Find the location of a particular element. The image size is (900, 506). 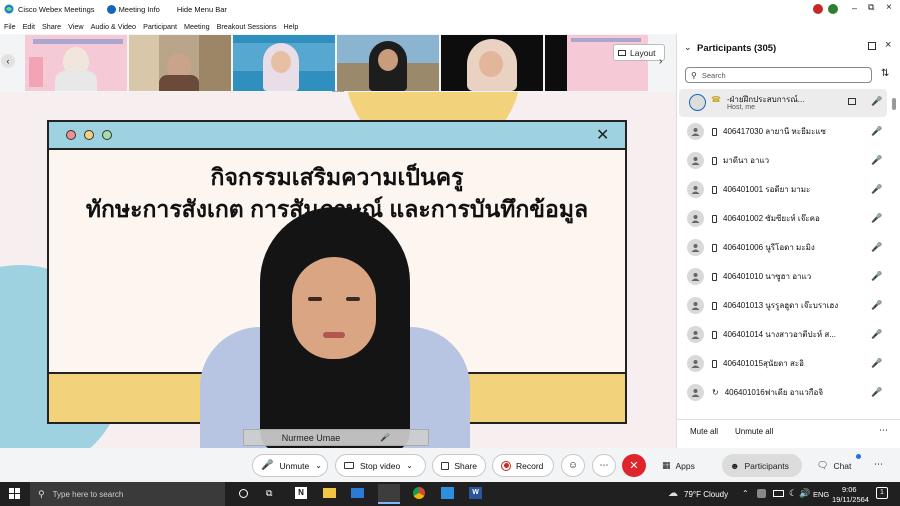

participant-row: มาดีนา อาแว 🎤 is located at coordinates (788, 160).